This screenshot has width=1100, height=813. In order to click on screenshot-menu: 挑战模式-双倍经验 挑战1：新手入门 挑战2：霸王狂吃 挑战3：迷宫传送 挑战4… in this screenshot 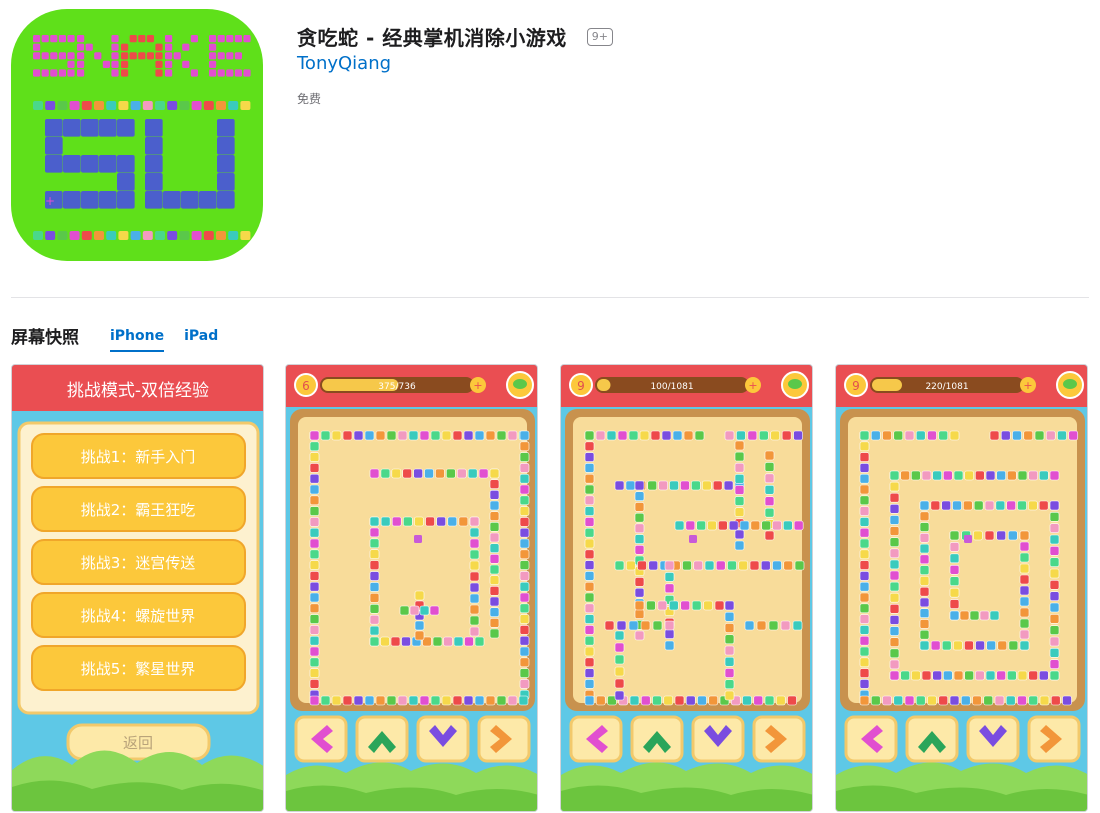, I will do `click(137, 588)`.